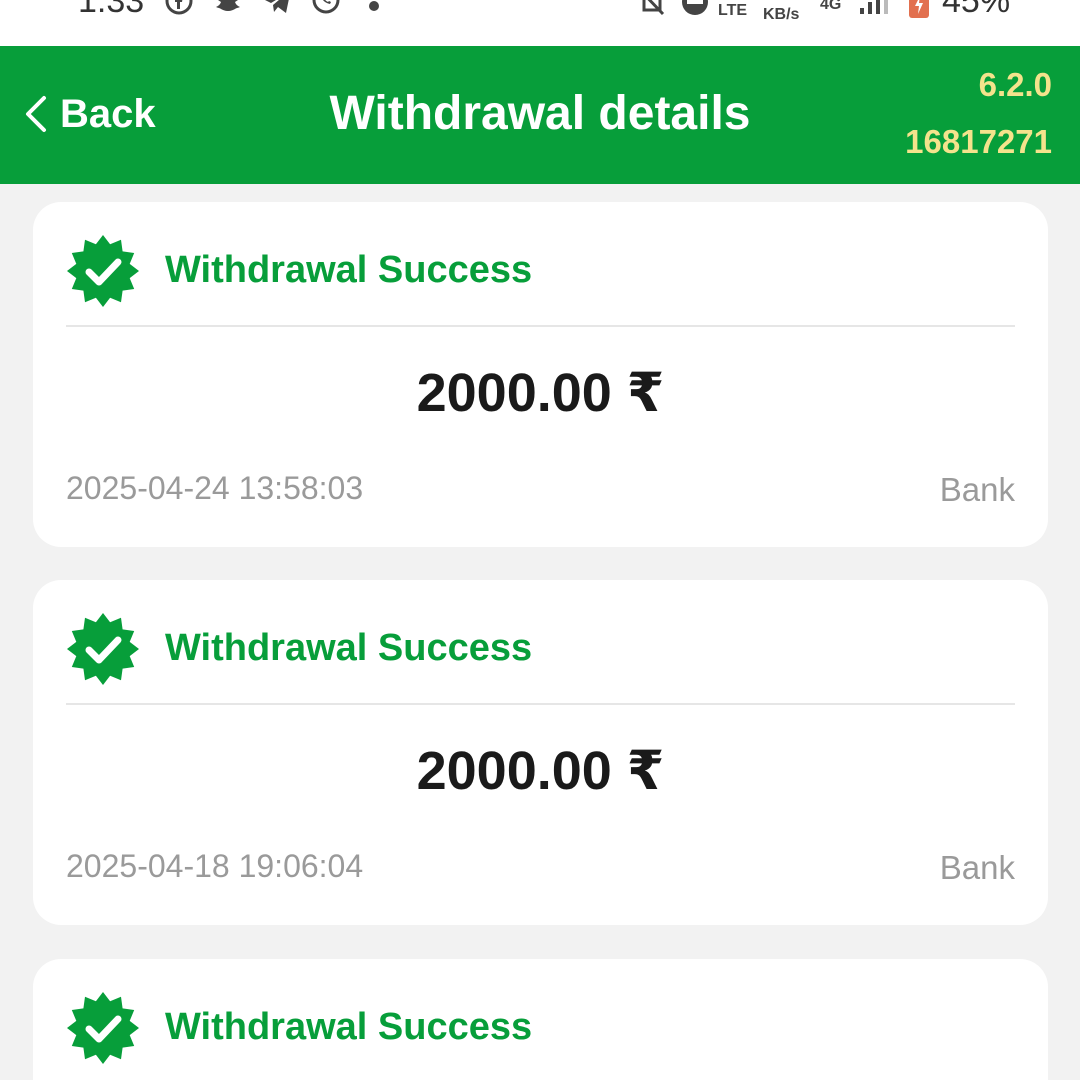 Image resolution: width=1080 pixels, height=1080 pixels. What do you see at coordinates (733, 10) in the screenshot?
I see `lte-label: LTE` at bounding box center [733, 10].